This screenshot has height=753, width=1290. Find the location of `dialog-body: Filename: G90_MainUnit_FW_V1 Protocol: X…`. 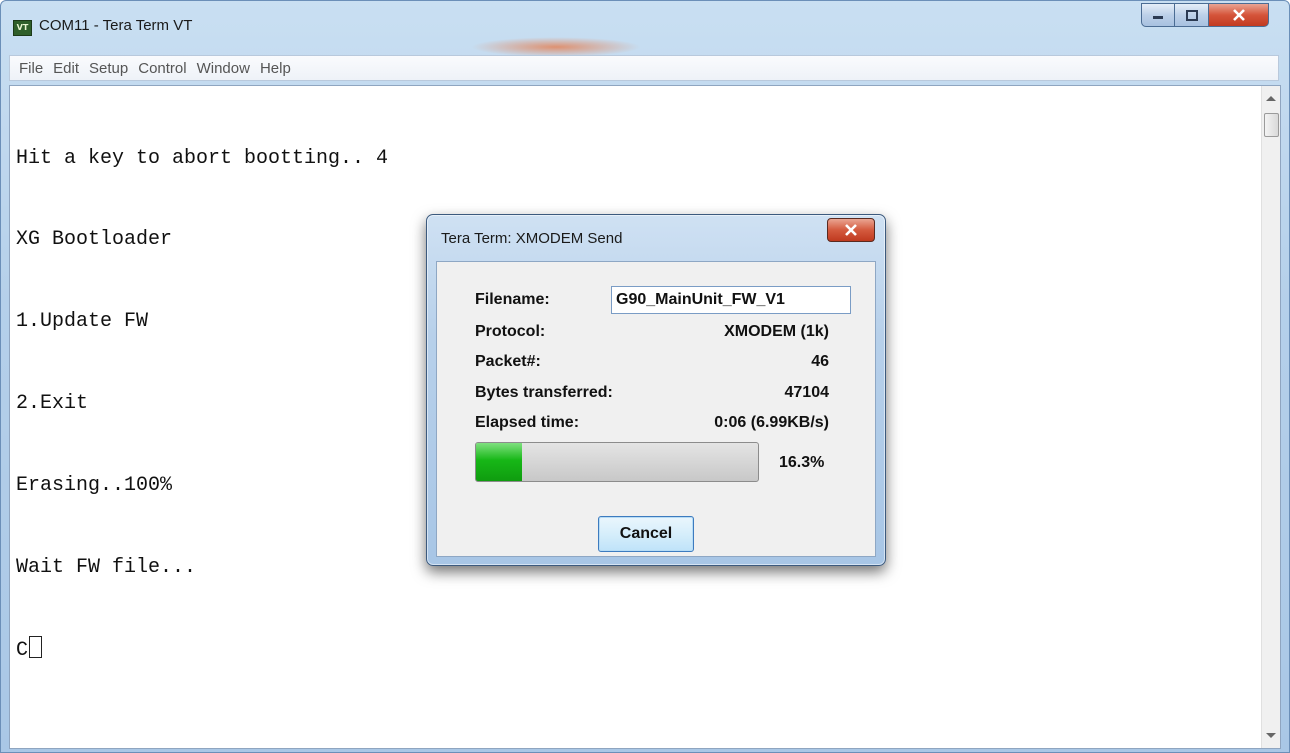

dialog-body: Filename: G90_MainUnit_FW_V1 Protocol: X… is located at coordinates (656, 409).